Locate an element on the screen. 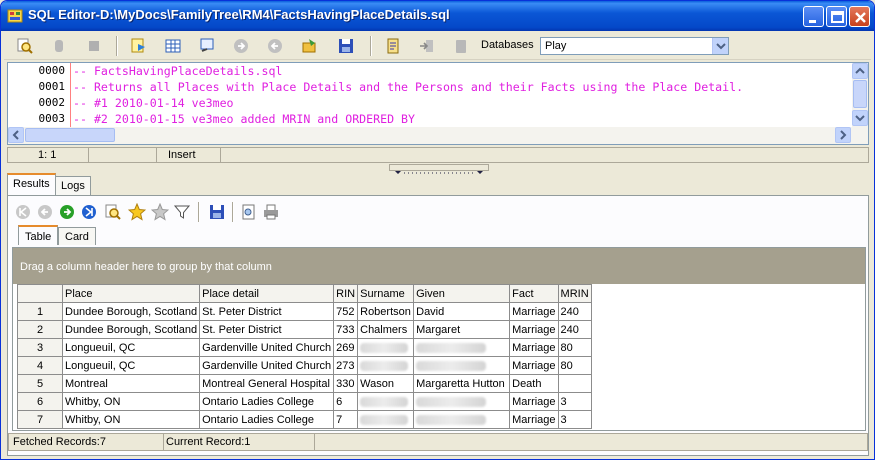 Image resolution: width=875 pixels, height=460 pixels. cell-rin: 7 is located at coordinates (346, 419).